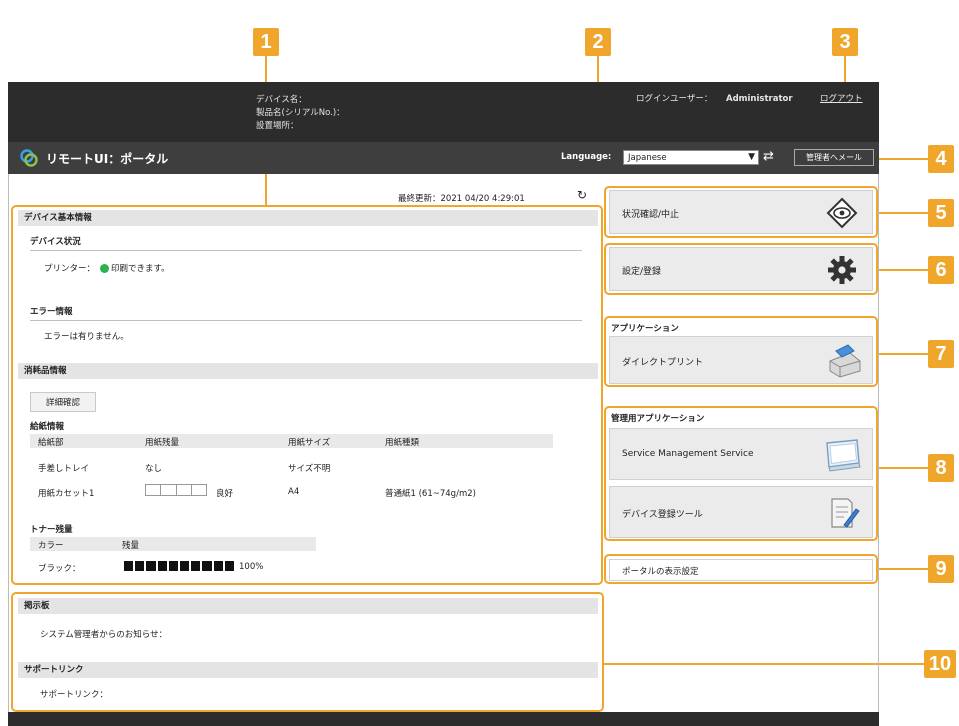 This screenshot has height=726, width=959. I want to click on remote-ui-logo-icon, so click(29, 158).